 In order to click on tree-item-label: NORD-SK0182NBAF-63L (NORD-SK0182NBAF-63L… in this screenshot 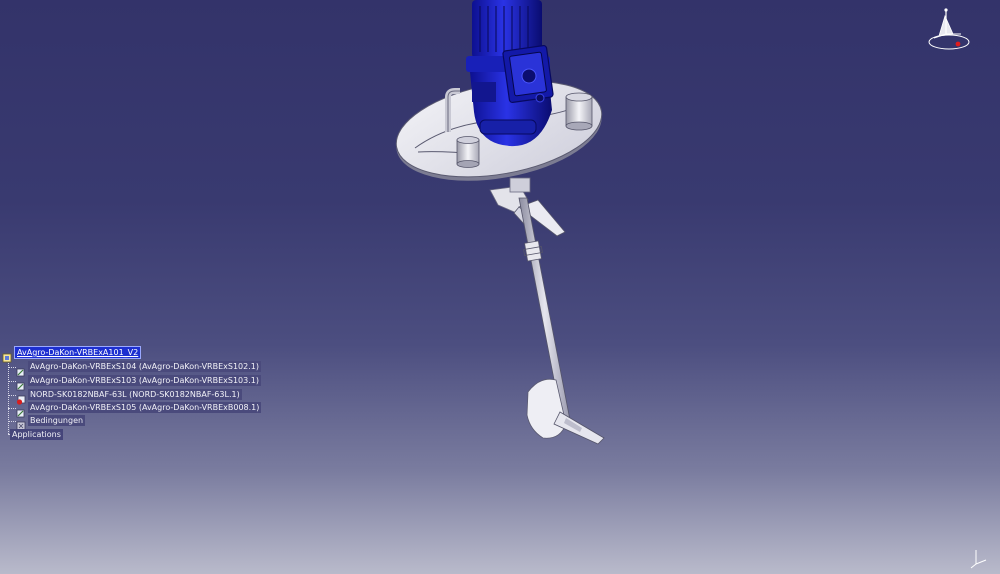, I will do `click(135, 394)`.